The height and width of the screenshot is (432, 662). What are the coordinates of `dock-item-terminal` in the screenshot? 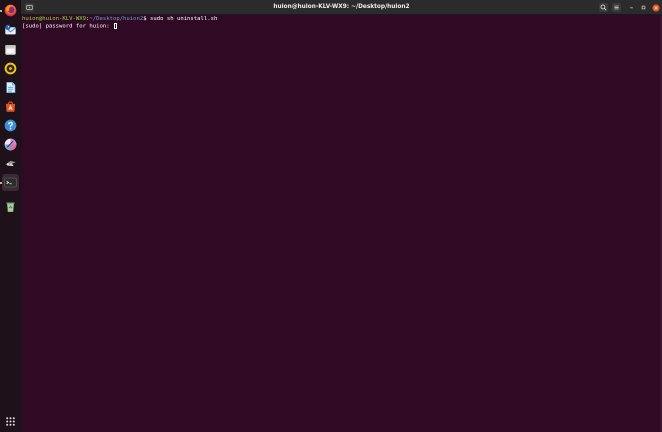 It's located at (10, 182).